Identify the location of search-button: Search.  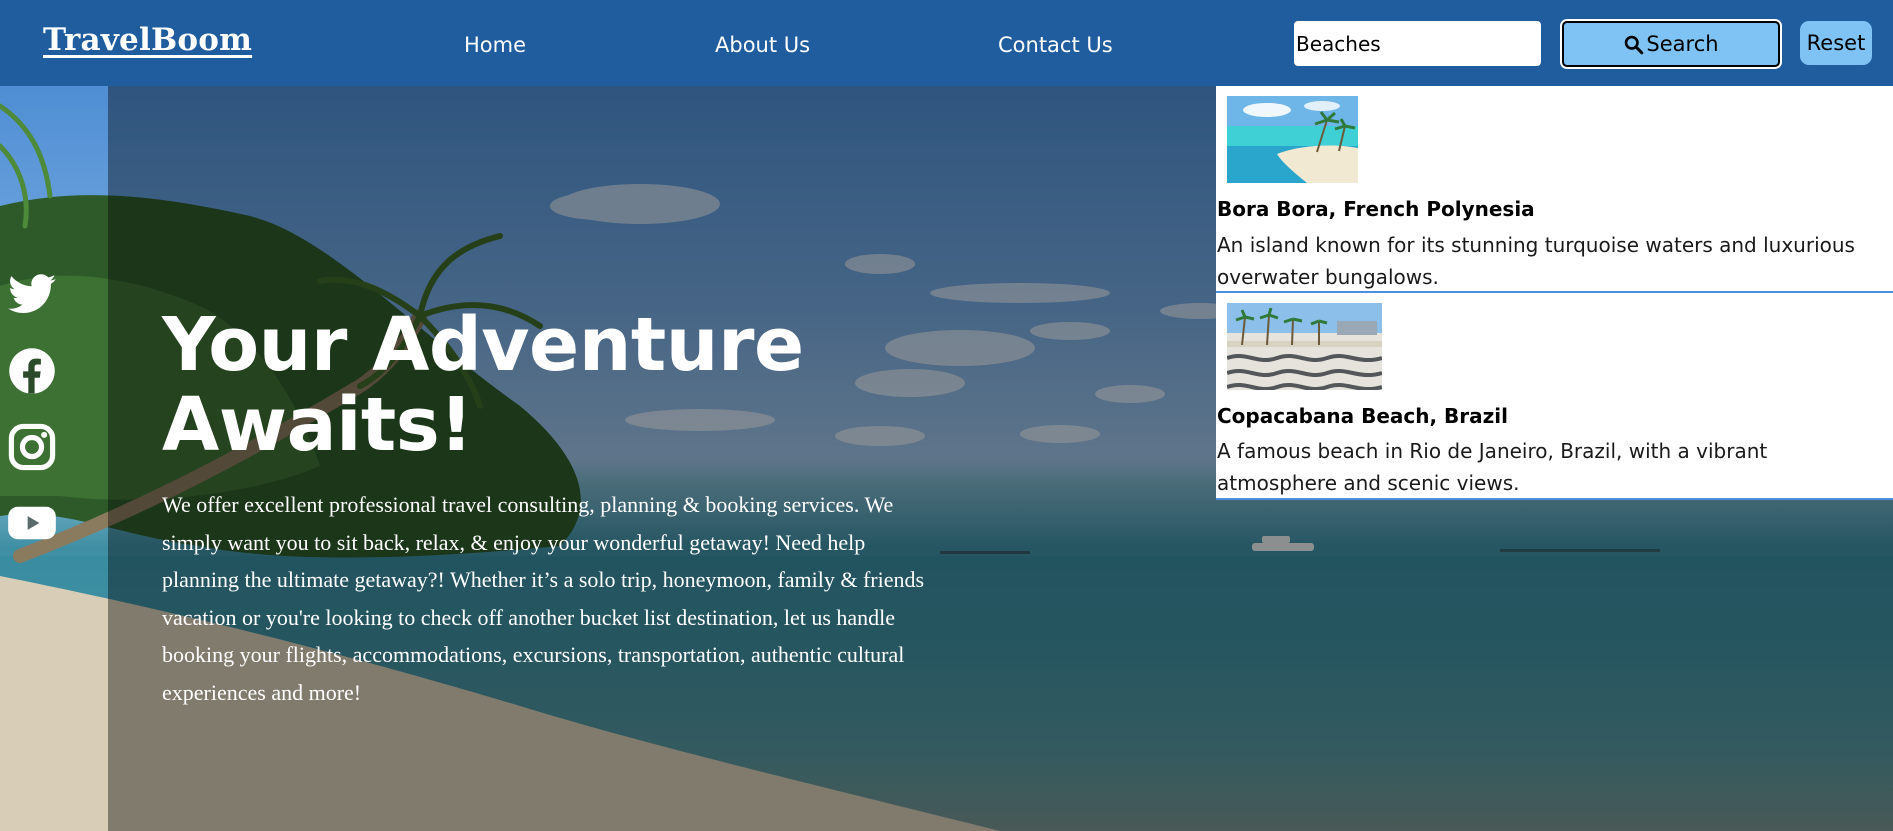
(1671, 44).